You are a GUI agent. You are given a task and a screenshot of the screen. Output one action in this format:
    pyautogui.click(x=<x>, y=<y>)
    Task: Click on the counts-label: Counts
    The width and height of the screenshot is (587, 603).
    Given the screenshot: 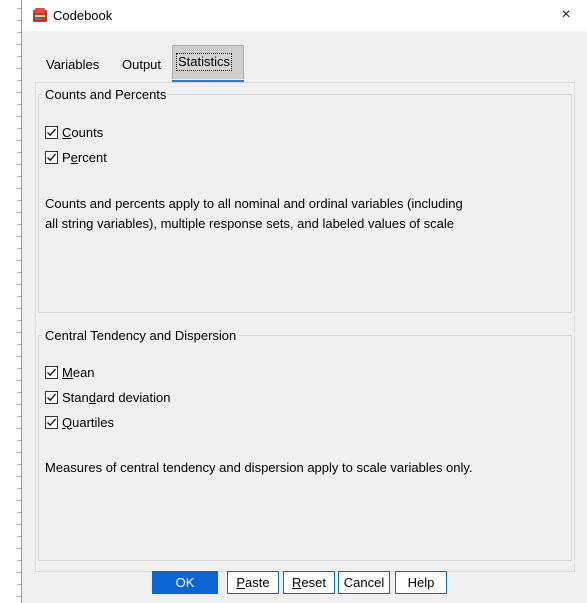 What is the action you would take?
    pyautogui.click(x=83, y=132)
    